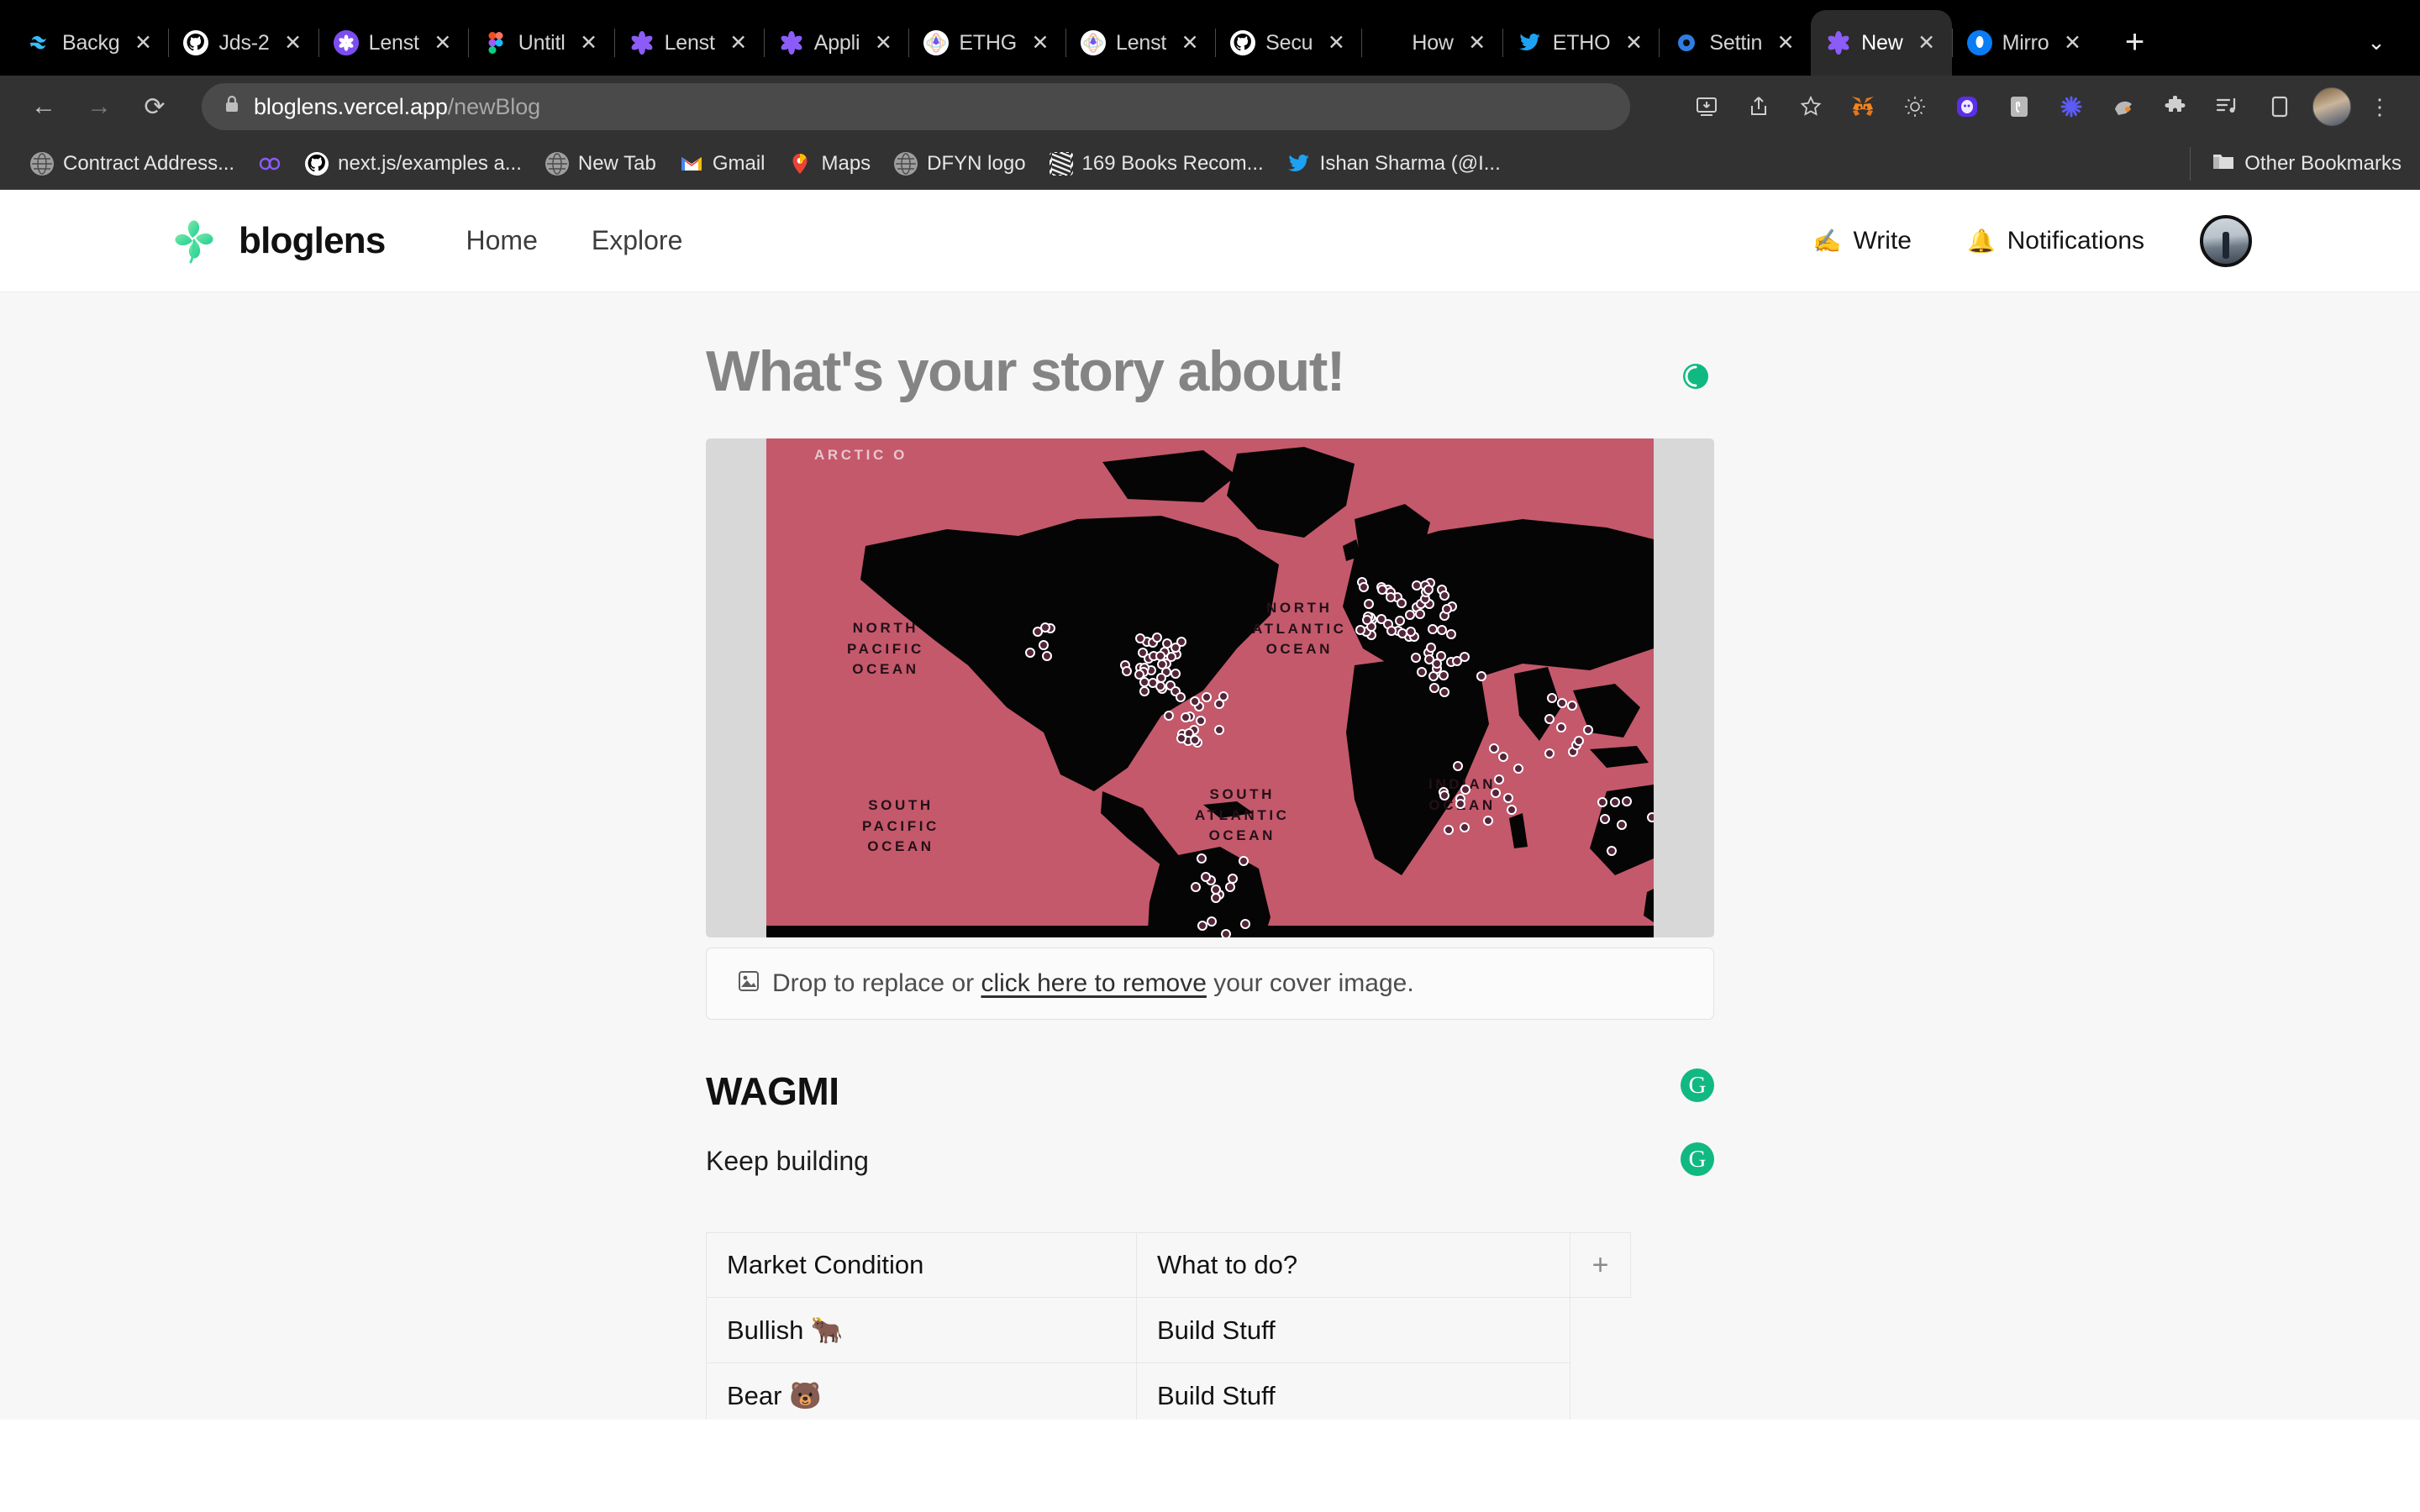 The image size is (2420, 1512). Describe the element at coordinates (2228, 107) in the screenshot. I see `media-playlist-icon` at that location.